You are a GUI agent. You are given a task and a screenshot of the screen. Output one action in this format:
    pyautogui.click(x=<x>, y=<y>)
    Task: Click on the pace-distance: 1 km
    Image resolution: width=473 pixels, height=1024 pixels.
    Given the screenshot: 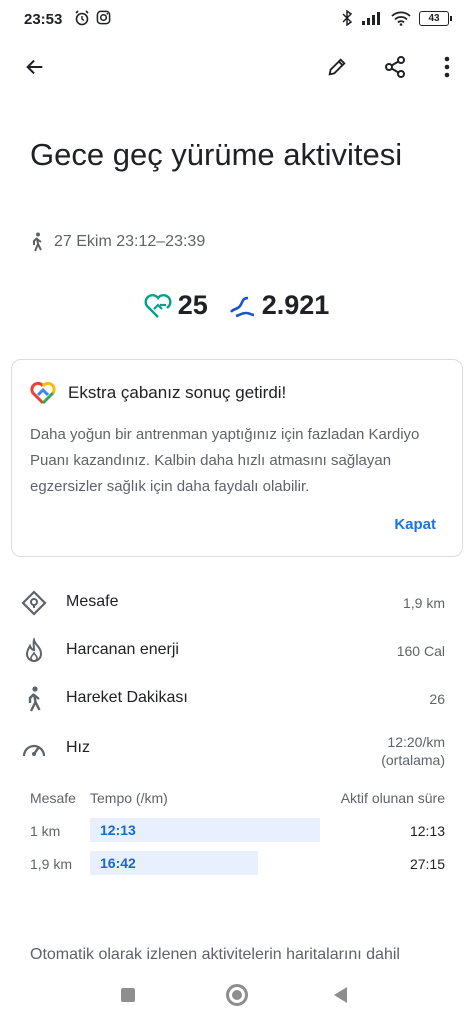 What is the action you would take?
    pyautogui.click(x=45, y=831)
    